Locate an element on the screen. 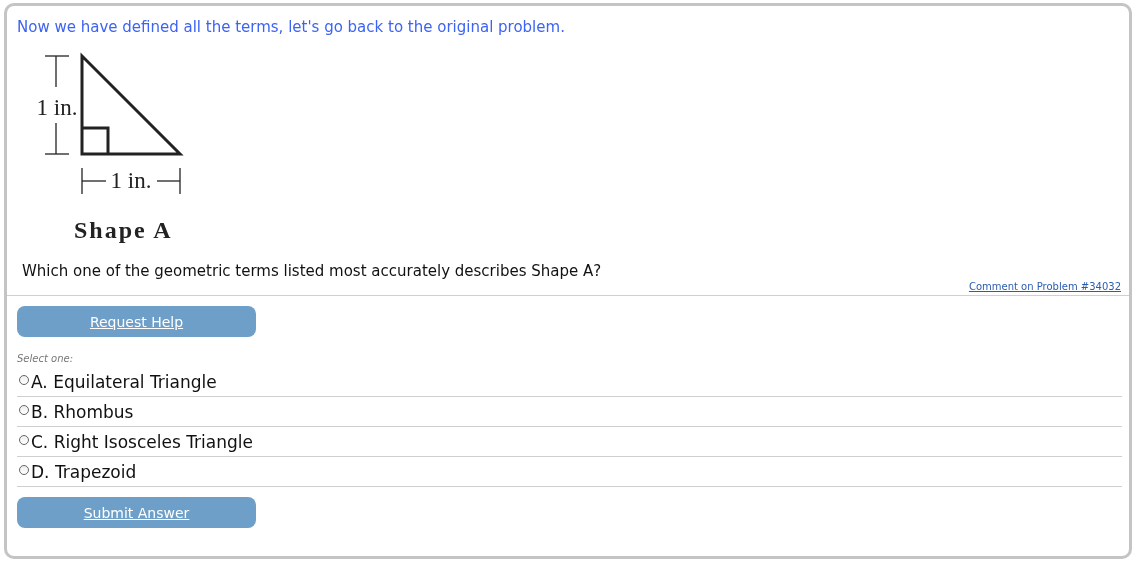  shape-caption: Shape A is located at coordinates (124, 230).